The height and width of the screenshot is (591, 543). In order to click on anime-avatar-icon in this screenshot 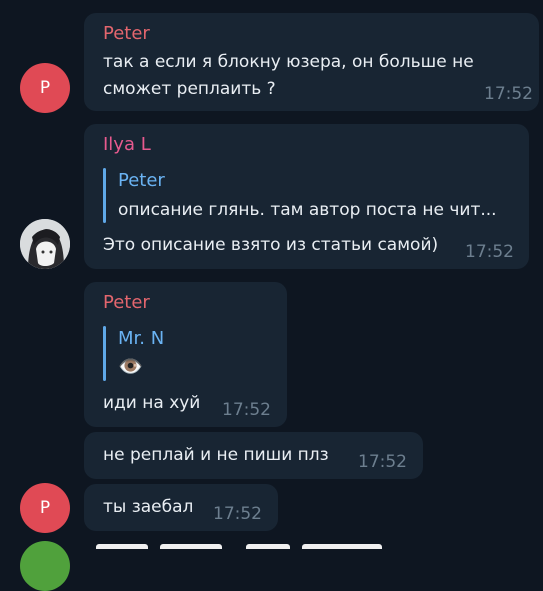, I will do `click(45, 244)`.